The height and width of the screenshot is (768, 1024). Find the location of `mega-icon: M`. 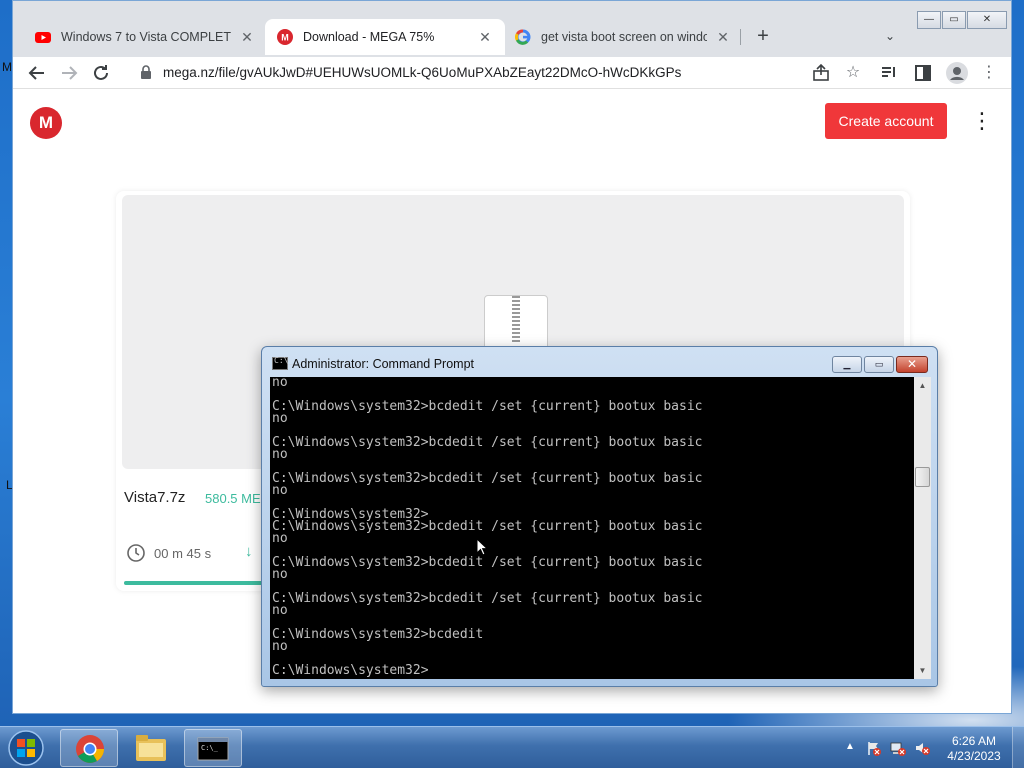

mega-icon: M is located at coordinates (285, 37).